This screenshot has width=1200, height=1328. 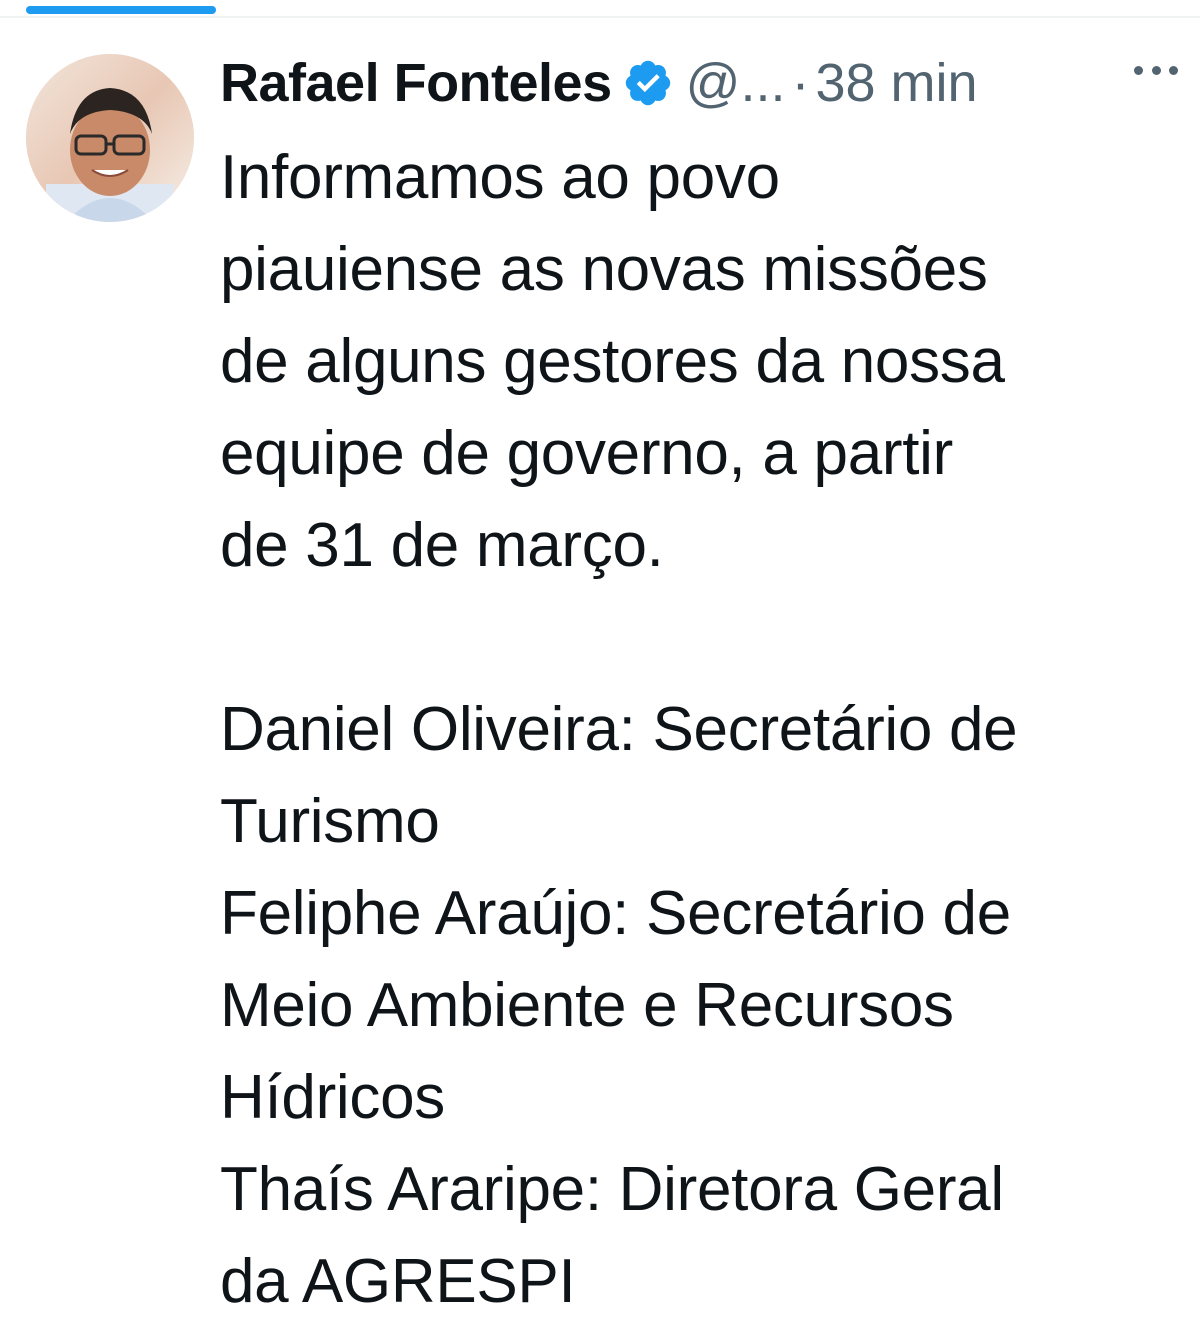 What do you see at coordinates (612, 1189) in the screenshot?
I see `tweet-text-line: Thaís Araripe: Diretora Geral` at bounding box center [612, 1189].